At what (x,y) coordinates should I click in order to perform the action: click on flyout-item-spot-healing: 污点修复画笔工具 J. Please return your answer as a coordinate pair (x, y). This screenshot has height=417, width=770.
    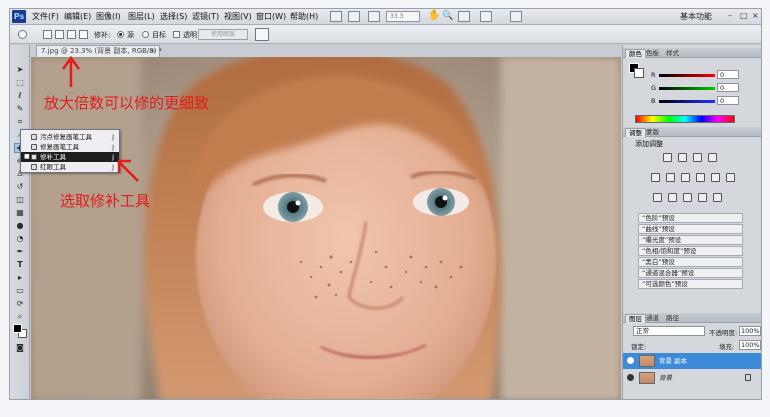
    Looking at the image, I should click on (70, 137).